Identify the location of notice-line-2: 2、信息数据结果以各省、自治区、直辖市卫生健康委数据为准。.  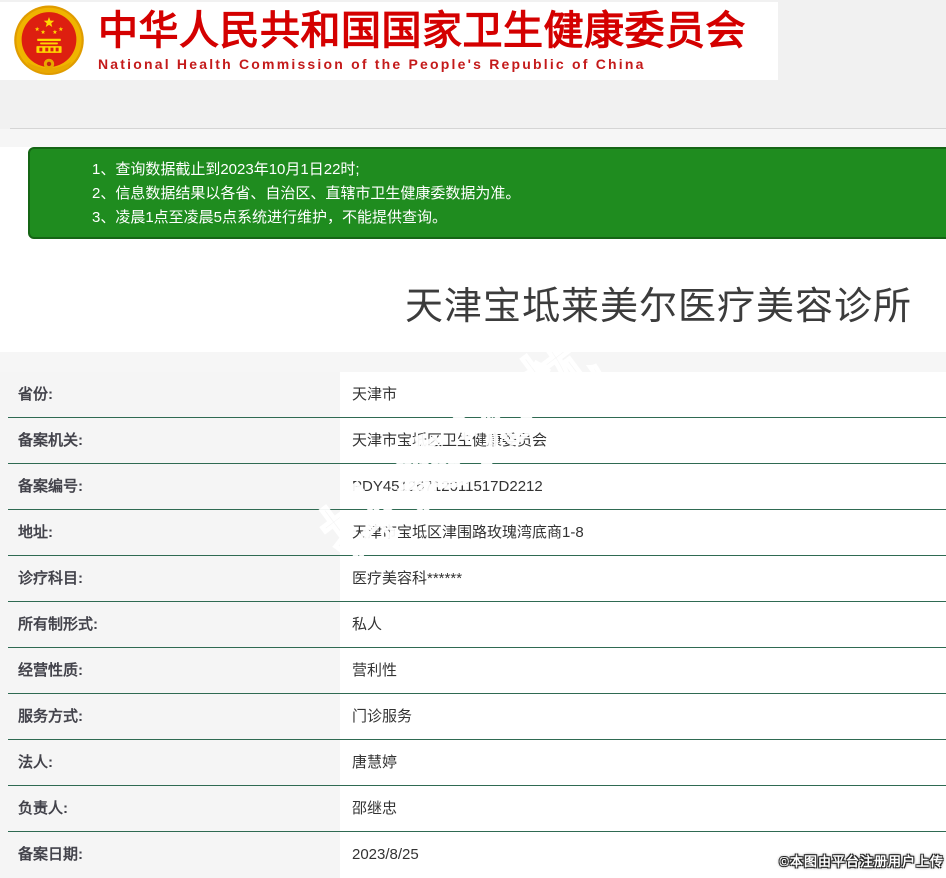
(306, 193).